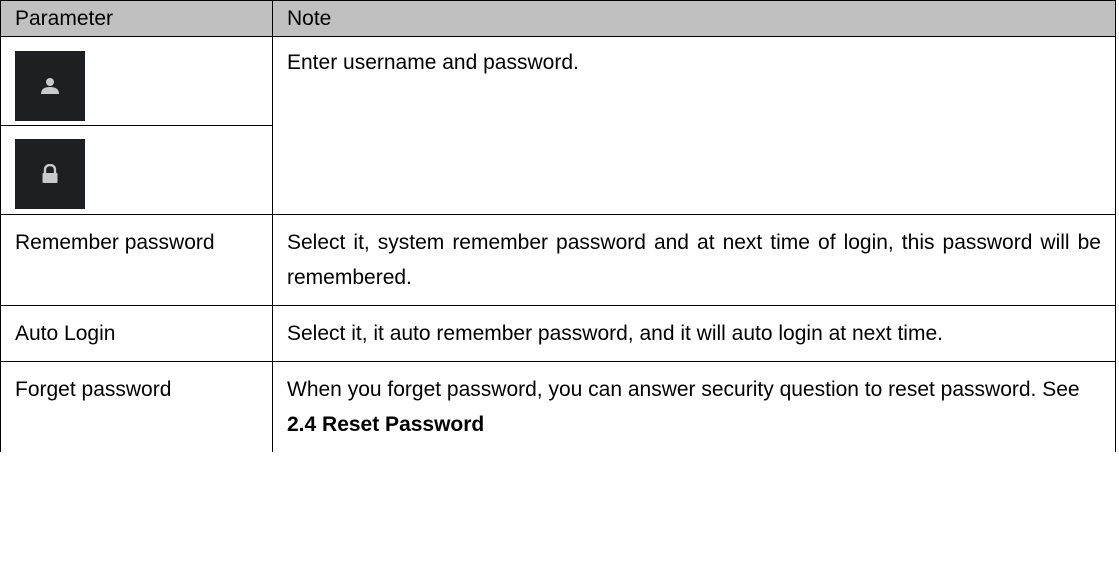 The image size is (1119, 561). Describe the element at coordinates (386, 424) in the screenshot. I see `reset-password-reference: 2.4 Reset Password` at that location.